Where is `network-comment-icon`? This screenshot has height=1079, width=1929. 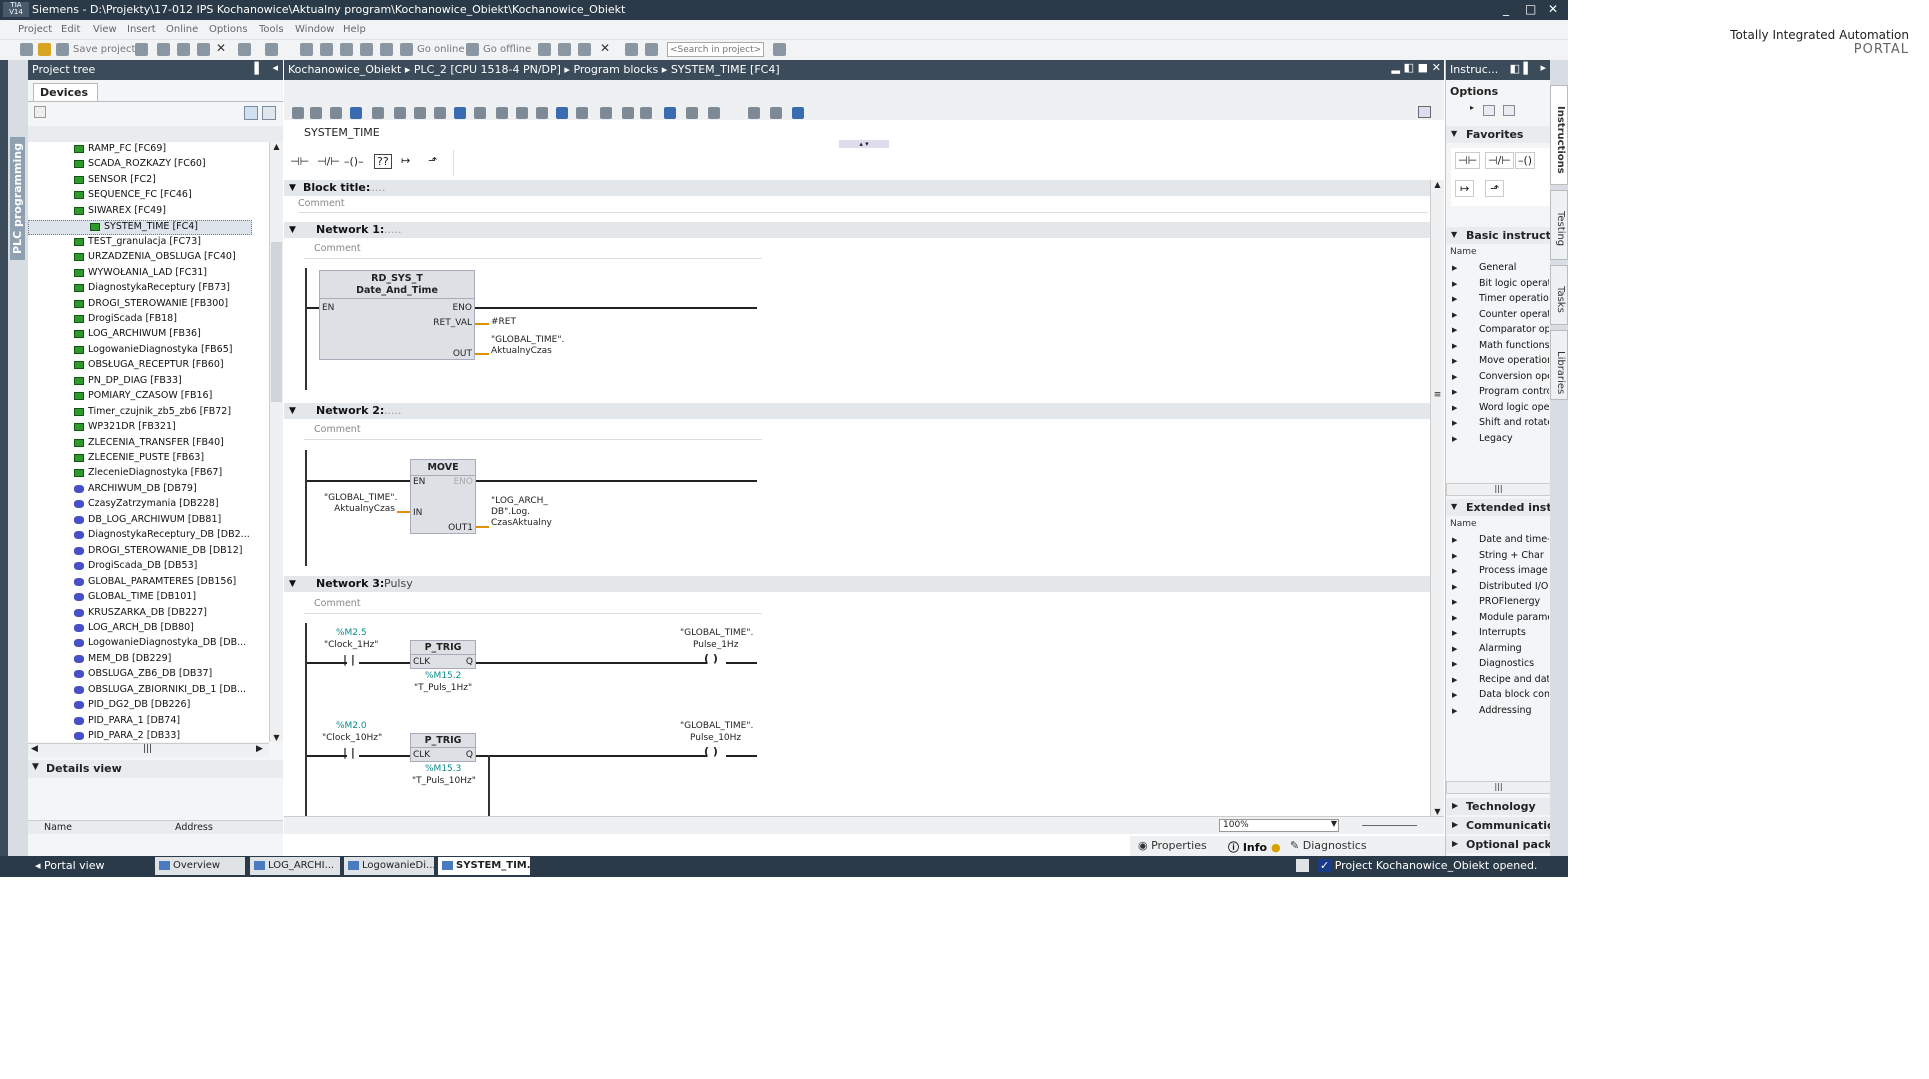
network-comment-icon is located at coordinates (606, 113).